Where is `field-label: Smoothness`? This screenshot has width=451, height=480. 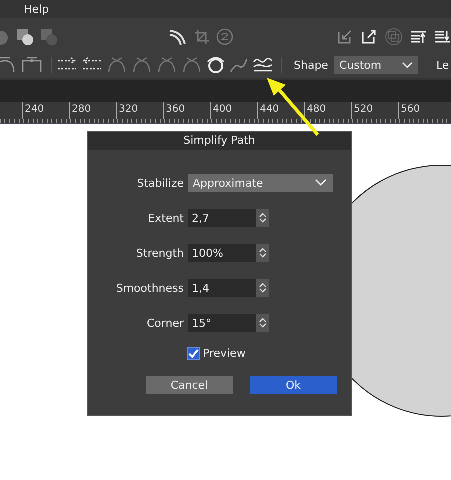
field-label: Smoothness is located at coordinates (150, 288).